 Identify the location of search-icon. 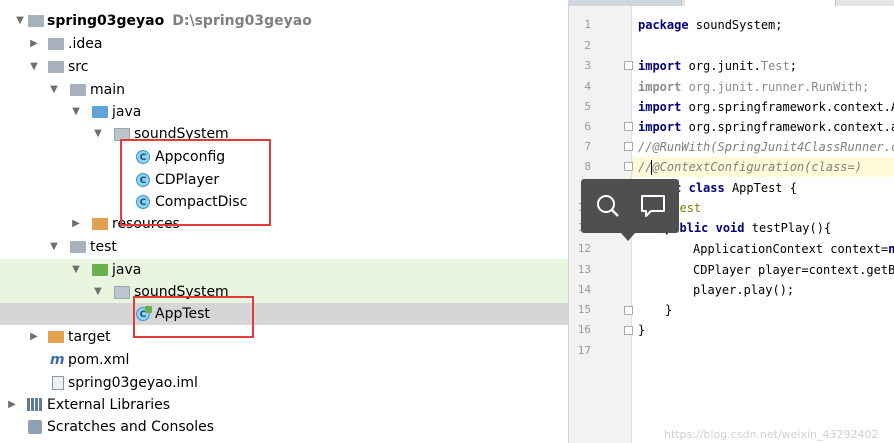
(608, 206).